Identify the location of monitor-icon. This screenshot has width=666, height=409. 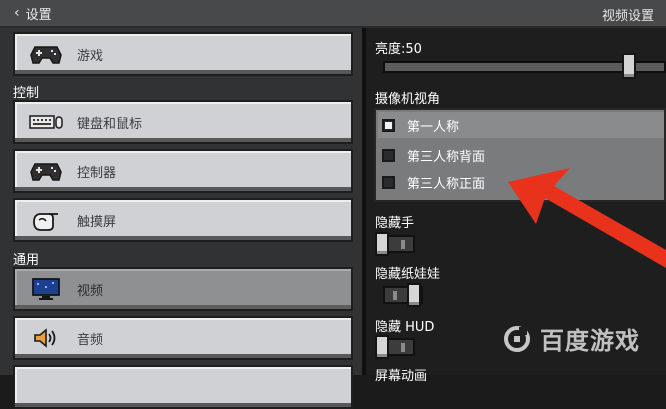
(46, 289).